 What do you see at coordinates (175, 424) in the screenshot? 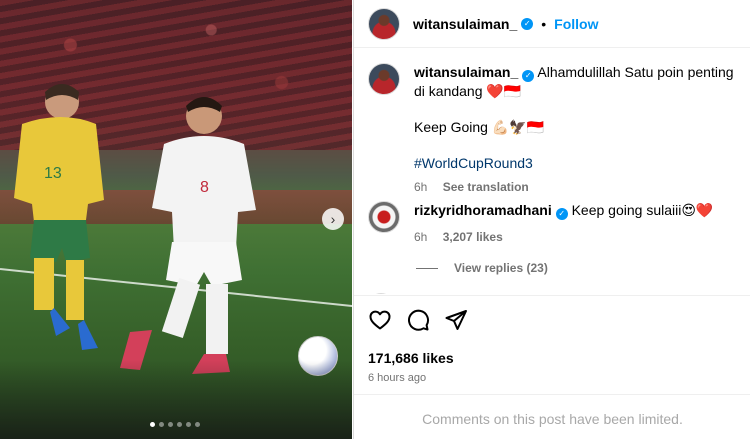
I see `carousel-dots` at bounding box center [175, 424].